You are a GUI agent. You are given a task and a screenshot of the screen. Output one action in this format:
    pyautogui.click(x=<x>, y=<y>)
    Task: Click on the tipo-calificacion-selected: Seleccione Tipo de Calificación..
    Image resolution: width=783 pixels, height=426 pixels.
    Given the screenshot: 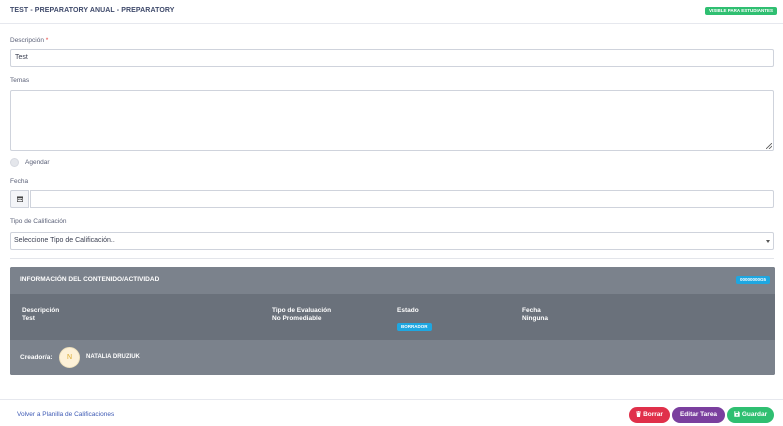 What is the action you would take?
    pyautogui.click(x=64, y=240)
    